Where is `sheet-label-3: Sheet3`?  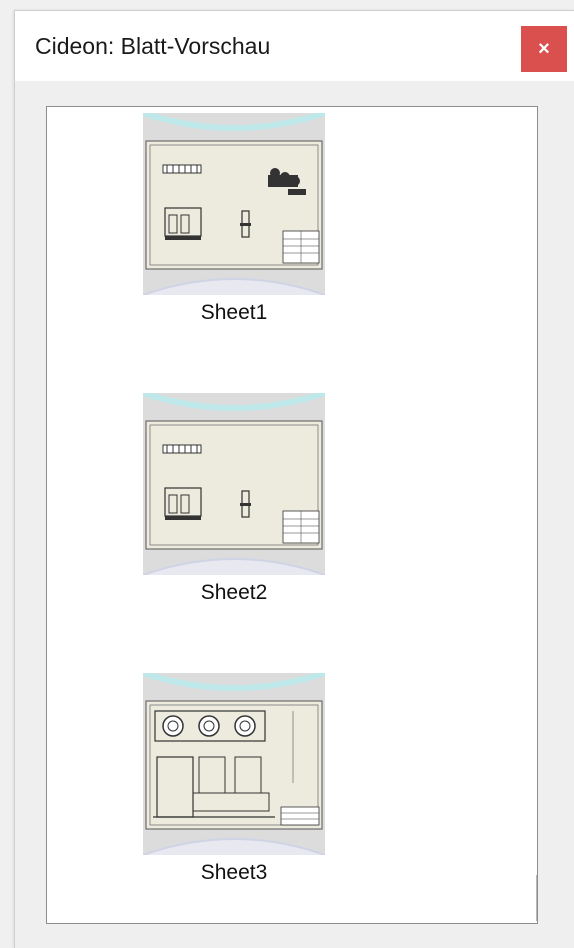 sheet-label-3: Sheet3 is located at coordinates (234, 872).